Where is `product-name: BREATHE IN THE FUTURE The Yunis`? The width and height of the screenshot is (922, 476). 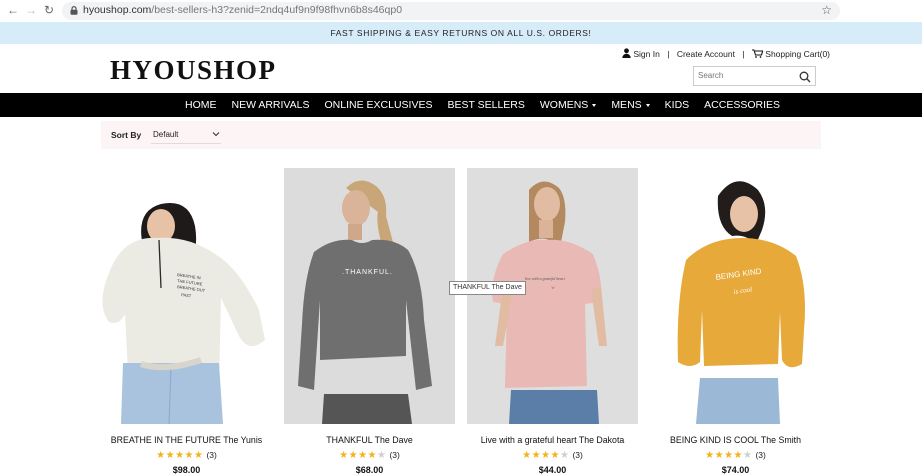 product-name: BREATHE IN THE FUTURE The Yunis is located at coordinates (186, 440).